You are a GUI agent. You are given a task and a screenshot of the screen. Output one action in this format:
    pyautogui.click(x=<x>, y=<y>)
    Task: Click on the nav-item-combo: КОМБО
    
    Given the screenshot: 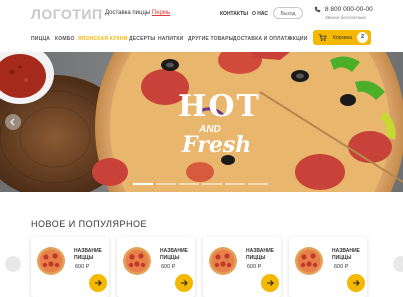 What is the action you would take?
    pyautogui.click(x=65, y=39)
    